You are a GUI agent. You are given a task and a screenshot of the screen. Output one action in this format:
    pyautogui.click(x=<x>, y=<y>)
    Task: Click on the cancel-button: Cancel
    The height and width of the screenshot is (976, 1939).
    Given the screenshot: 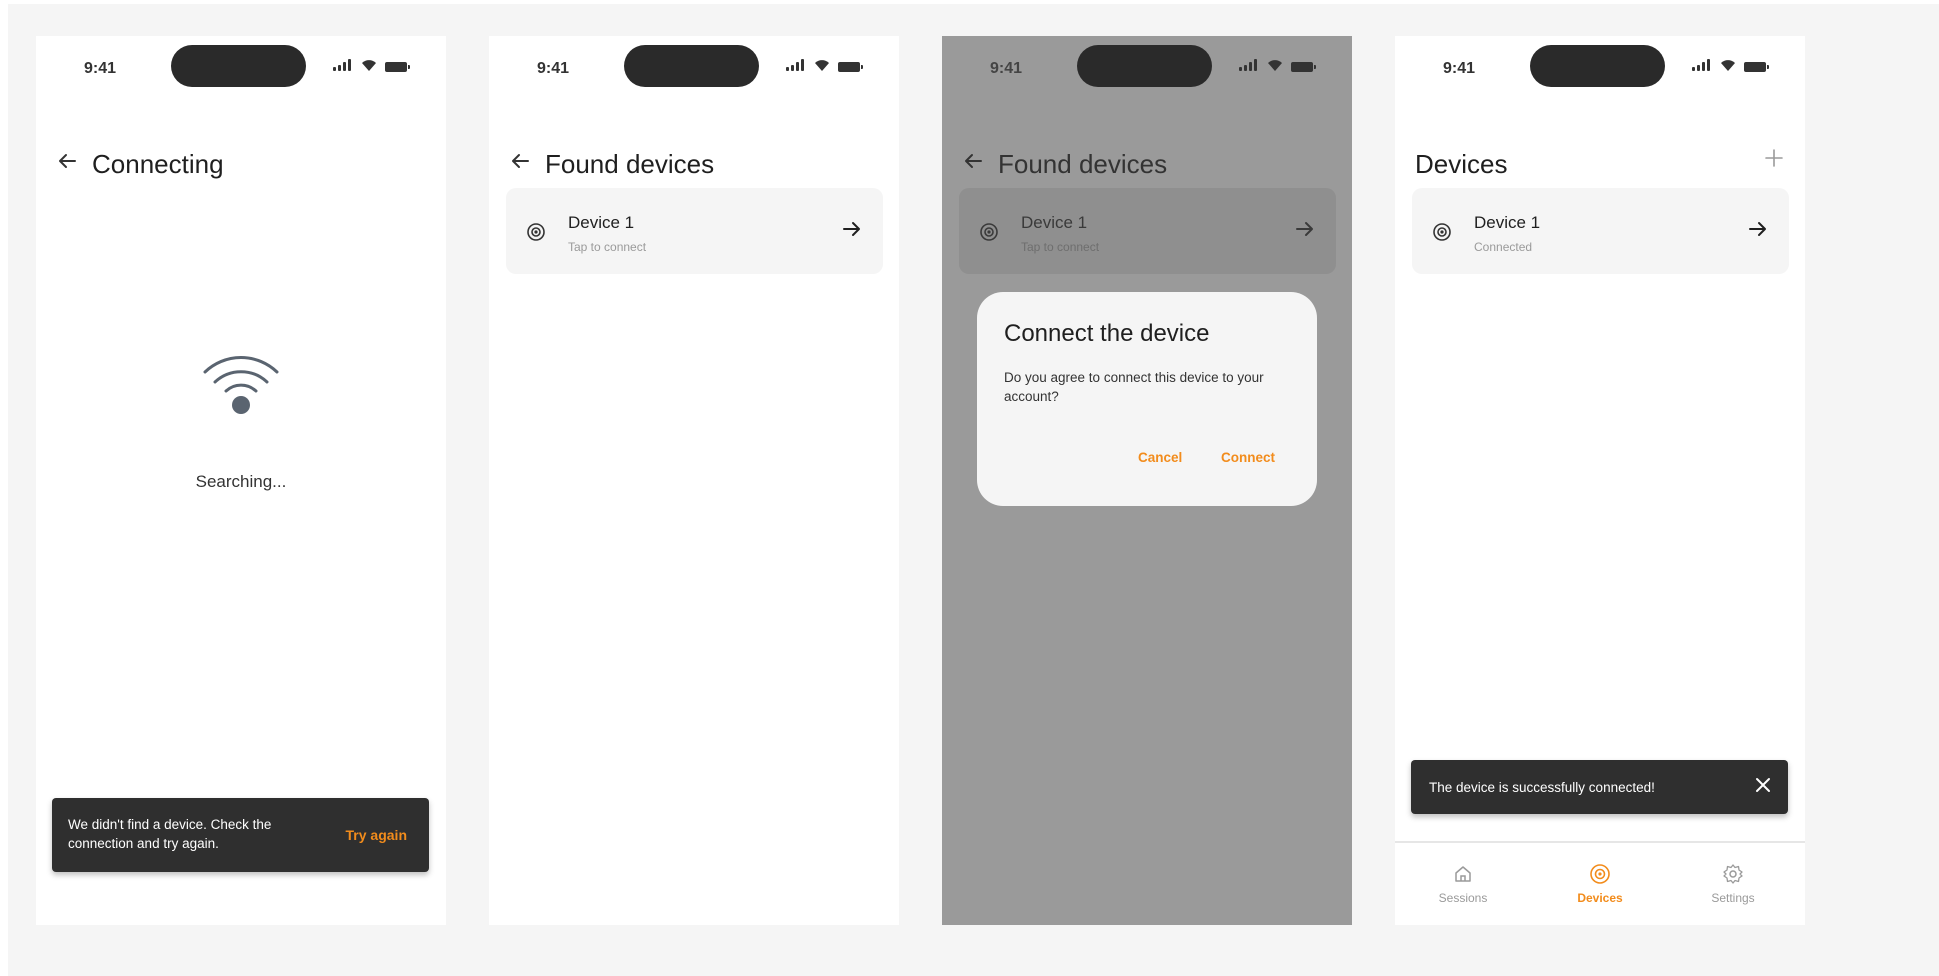 What is the action you would take?
    pyautogui.click(x=1160, y=457)
    